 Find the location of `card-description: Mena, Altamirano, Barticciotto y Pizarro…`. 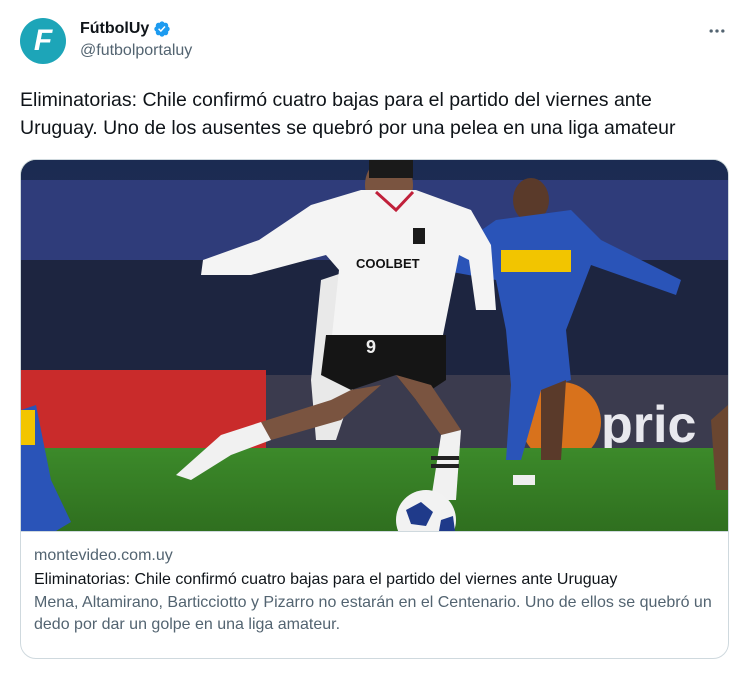

card-description: Mena, Altamirano, Barticciotto y Pizarro… is located at coordinates (373, 613).